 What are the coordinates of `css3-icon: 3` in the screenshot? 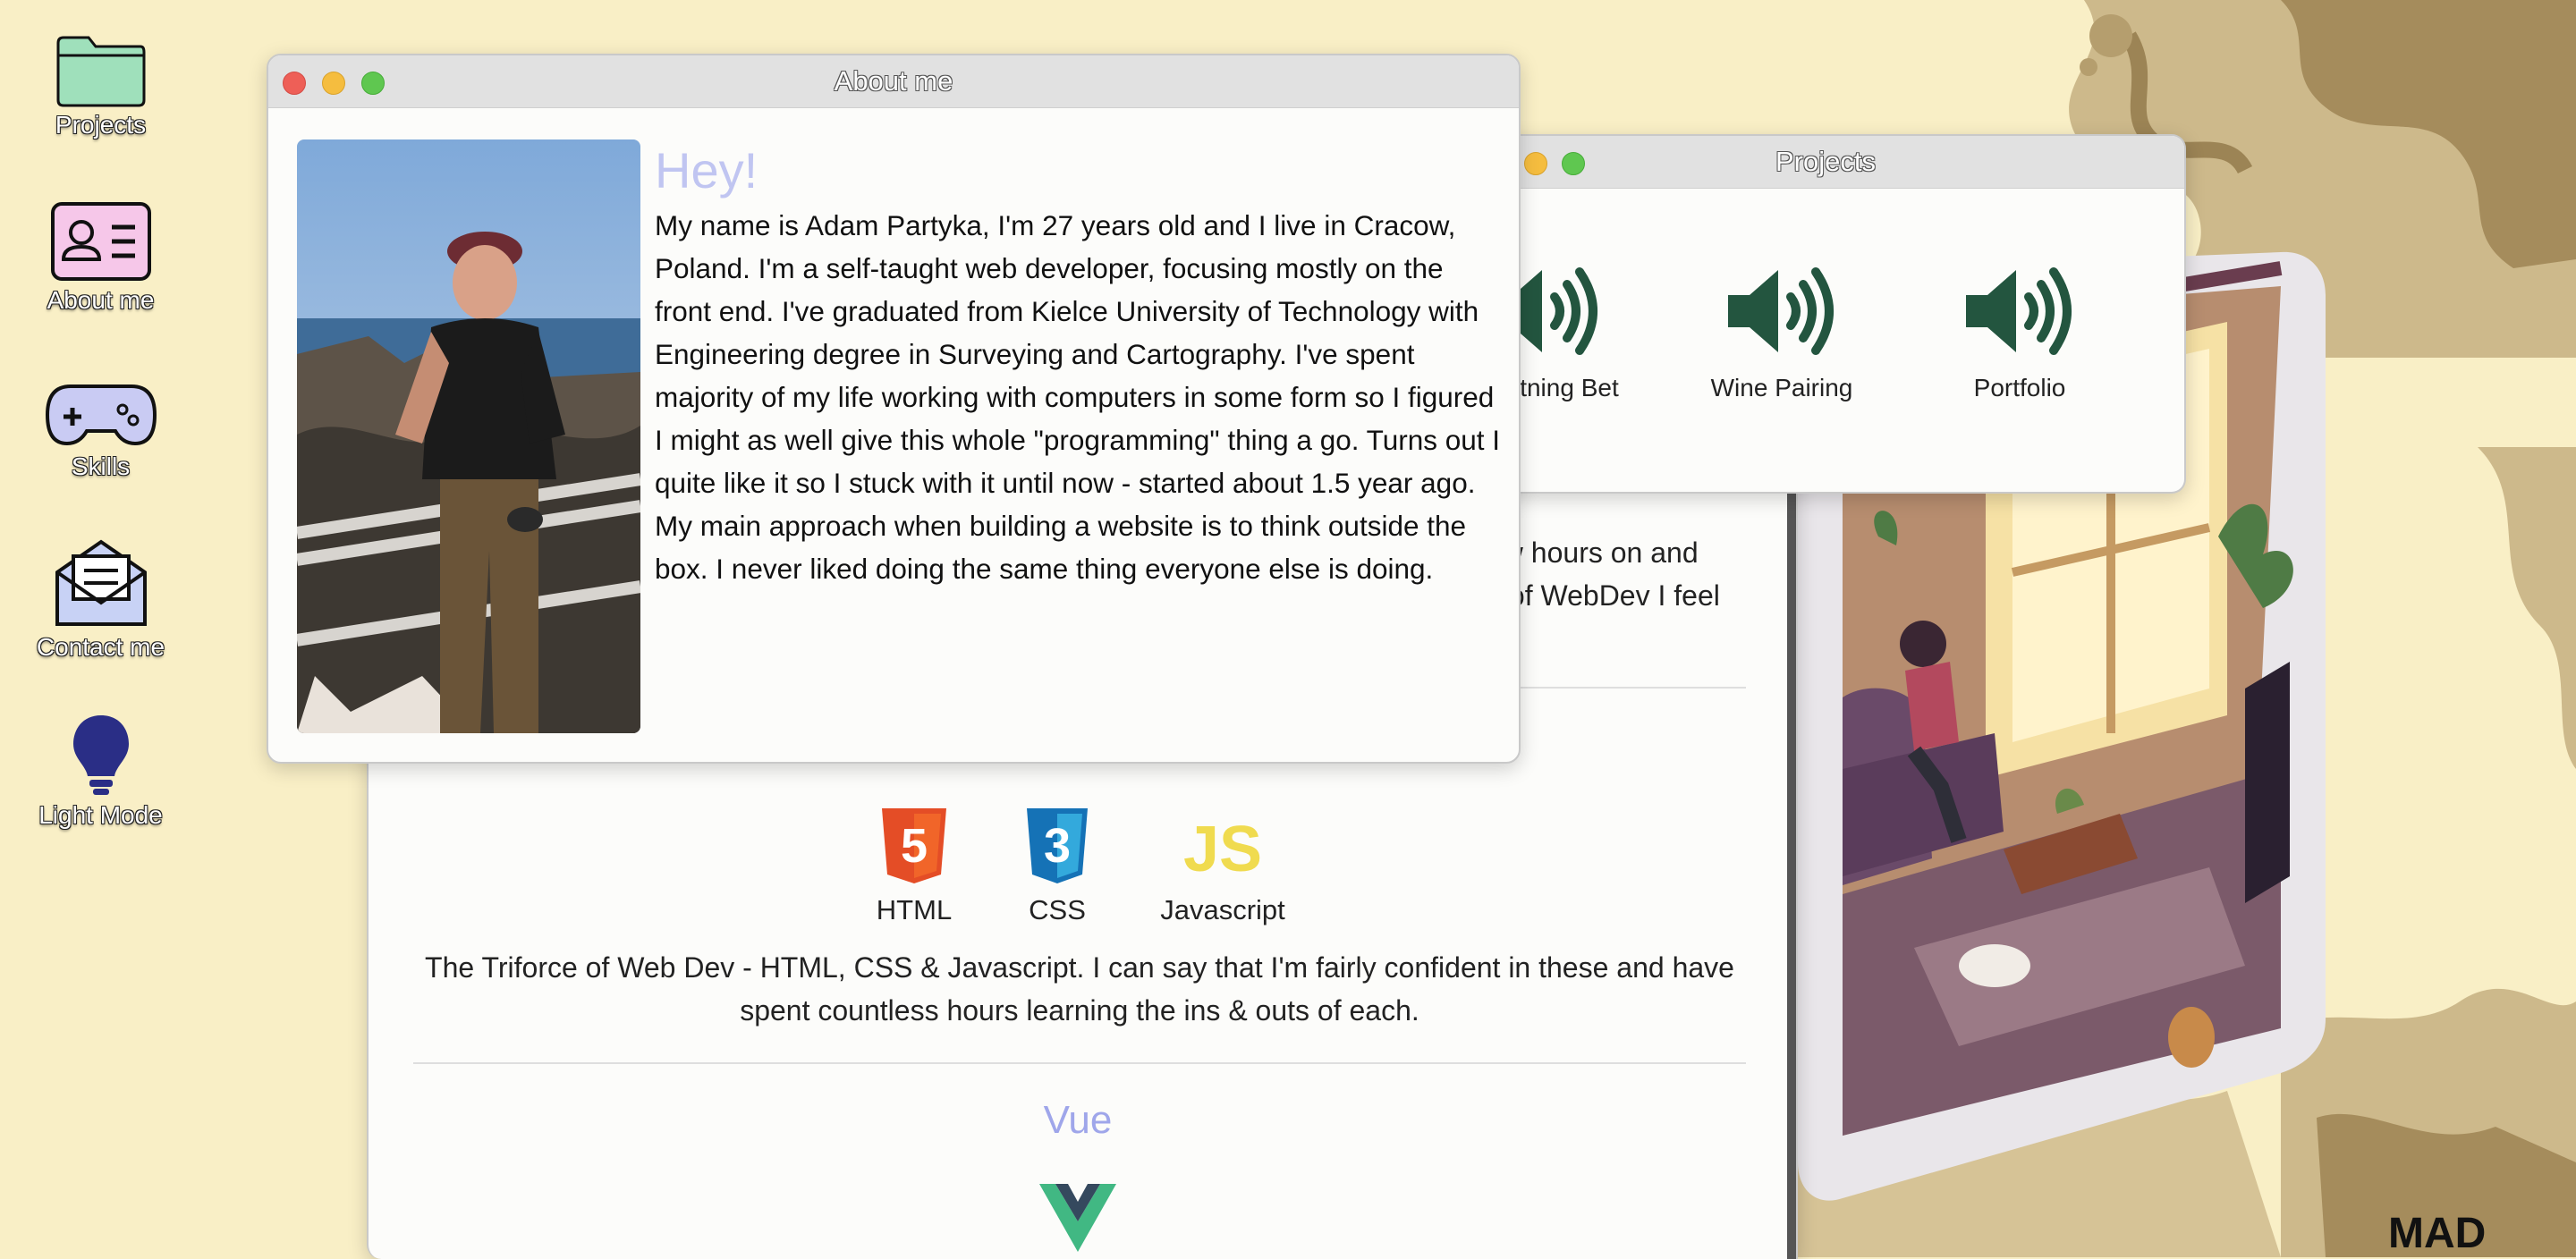 It's located at (1057, 845).